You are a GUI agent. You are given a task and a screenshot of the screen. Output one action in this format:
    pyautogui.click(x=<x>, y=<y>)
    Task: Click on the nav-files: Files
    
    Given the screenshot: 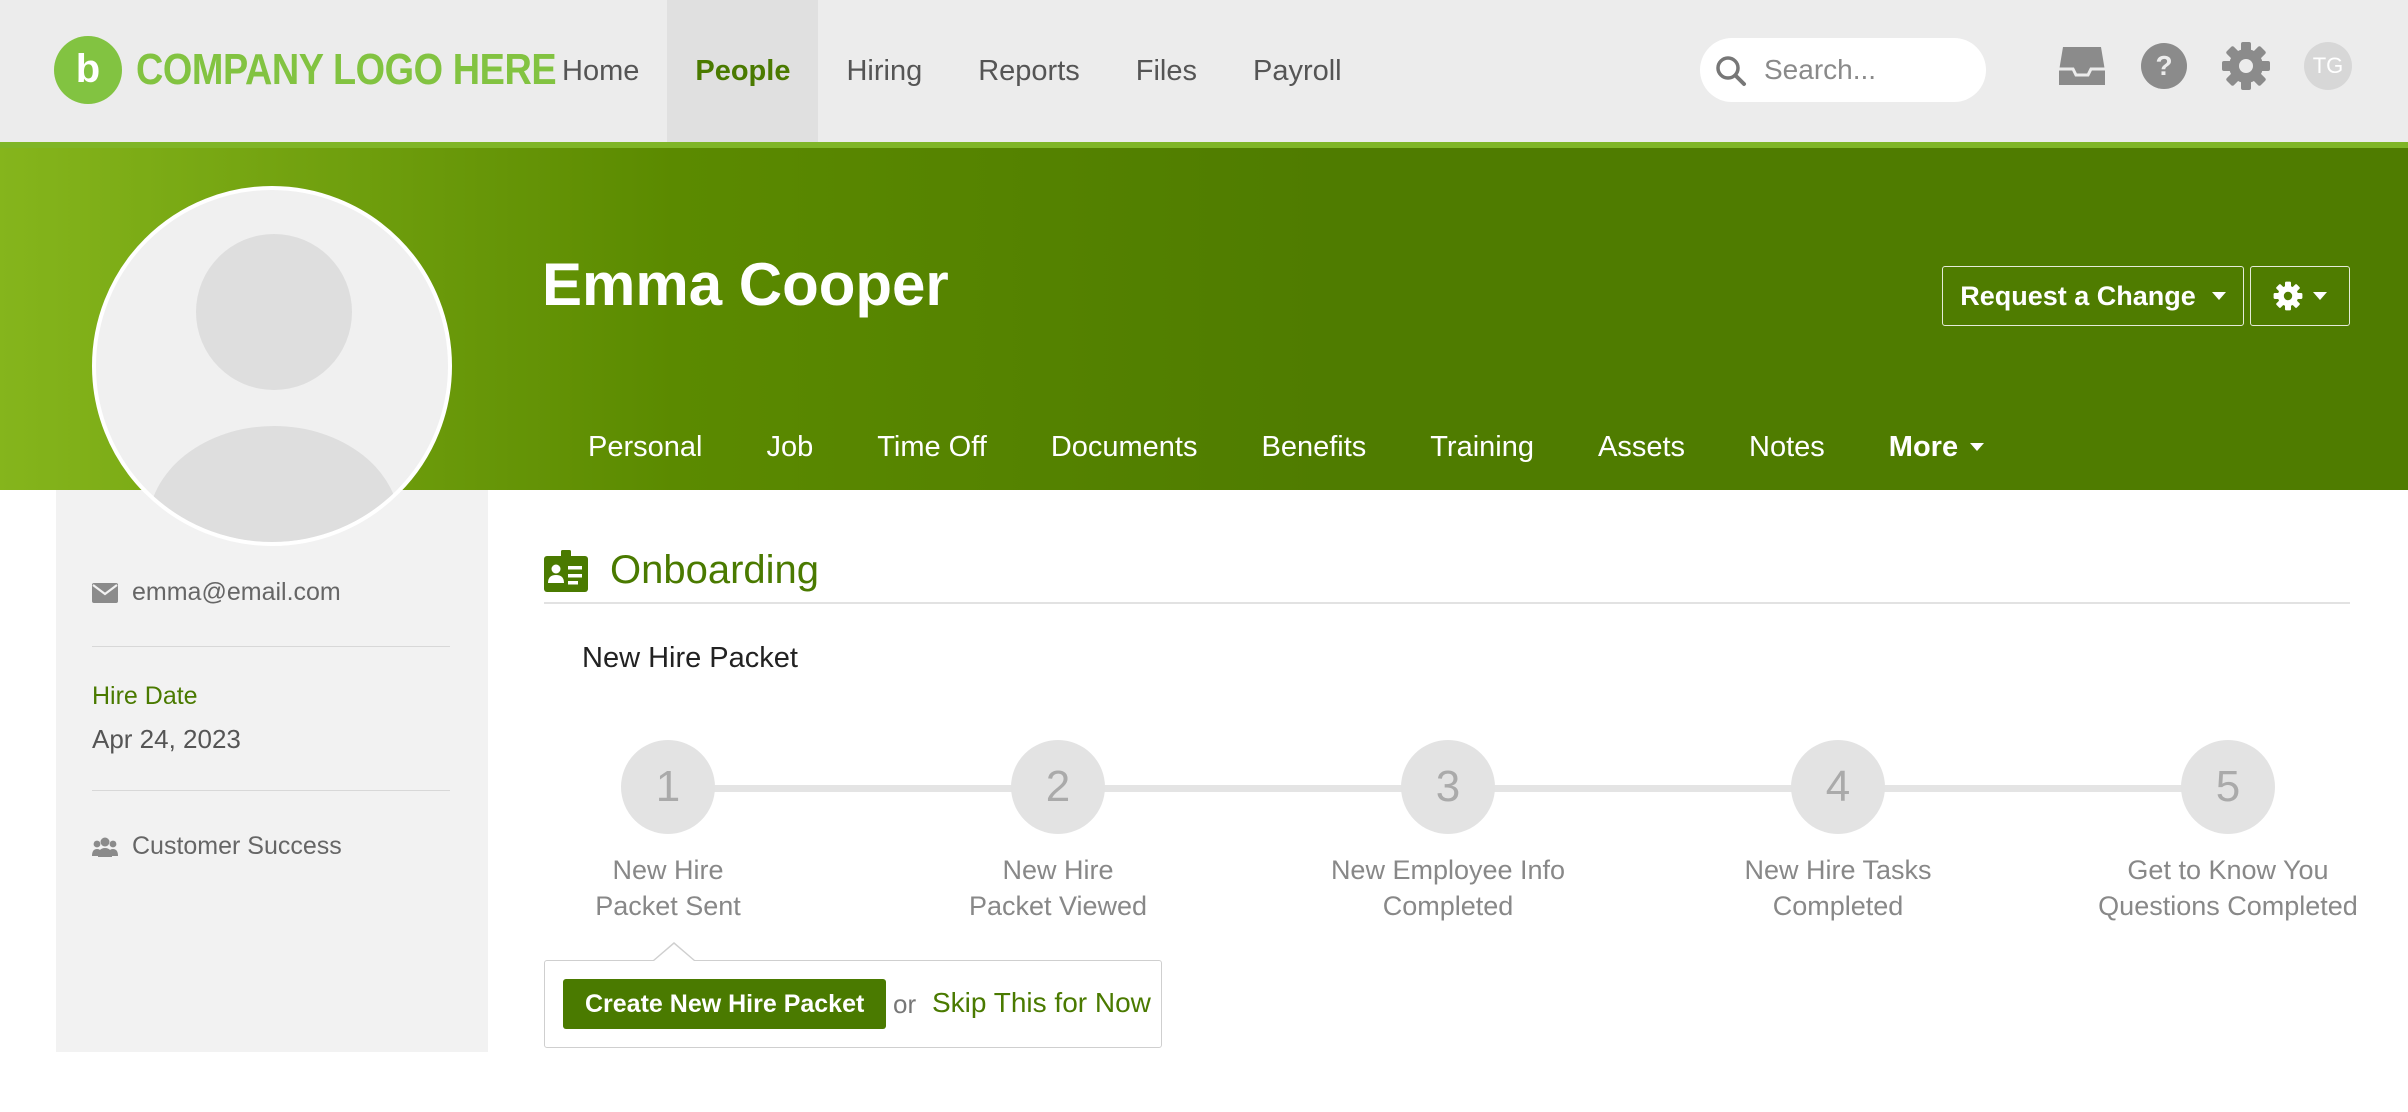 What is the action you would take?
    pyautogui.click(x=1166, y=71)
    